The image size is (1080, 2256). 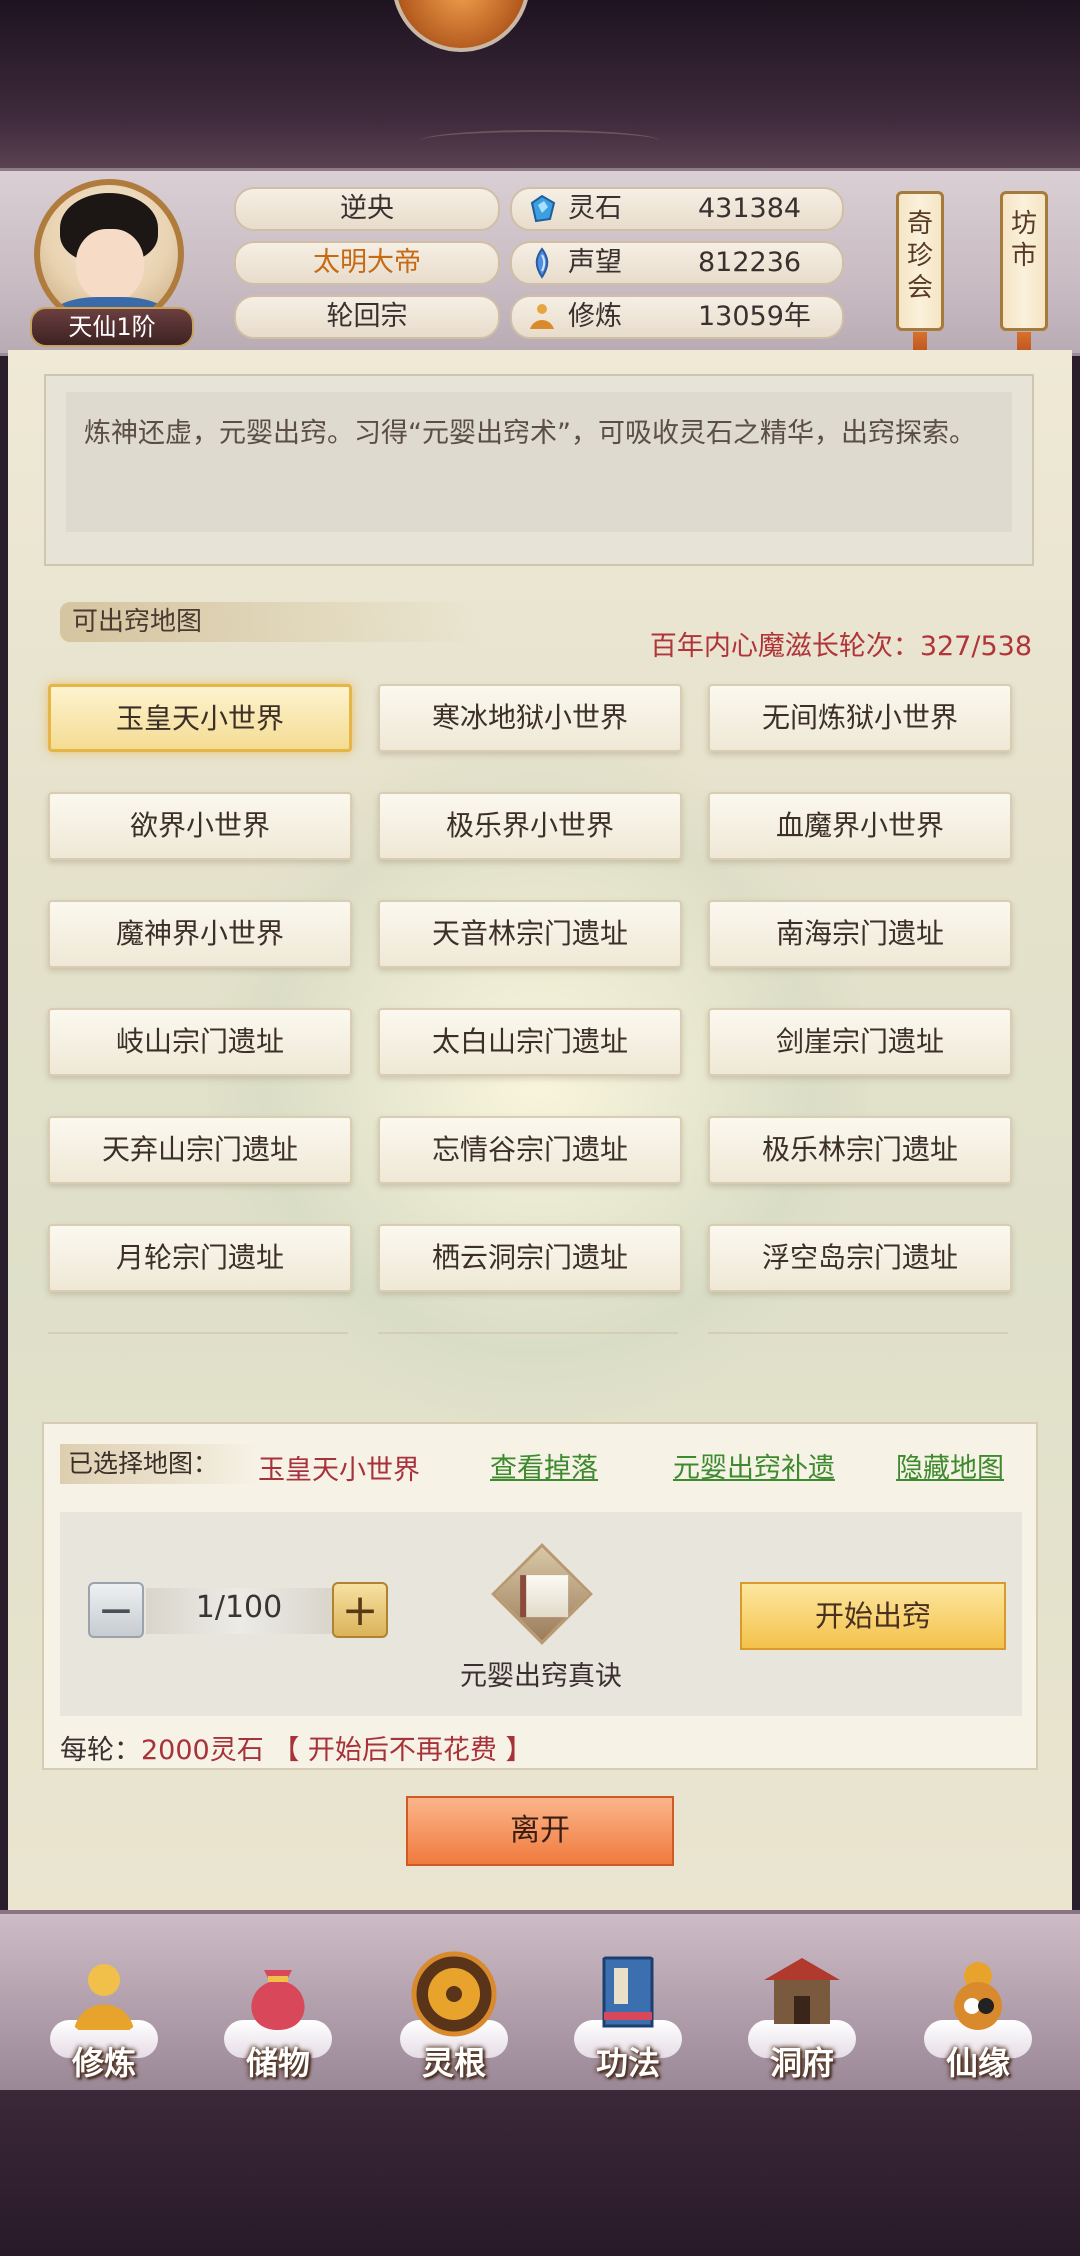 I want to click on selected-map-label: 已选择地图：, so click(x=160, y=1464).